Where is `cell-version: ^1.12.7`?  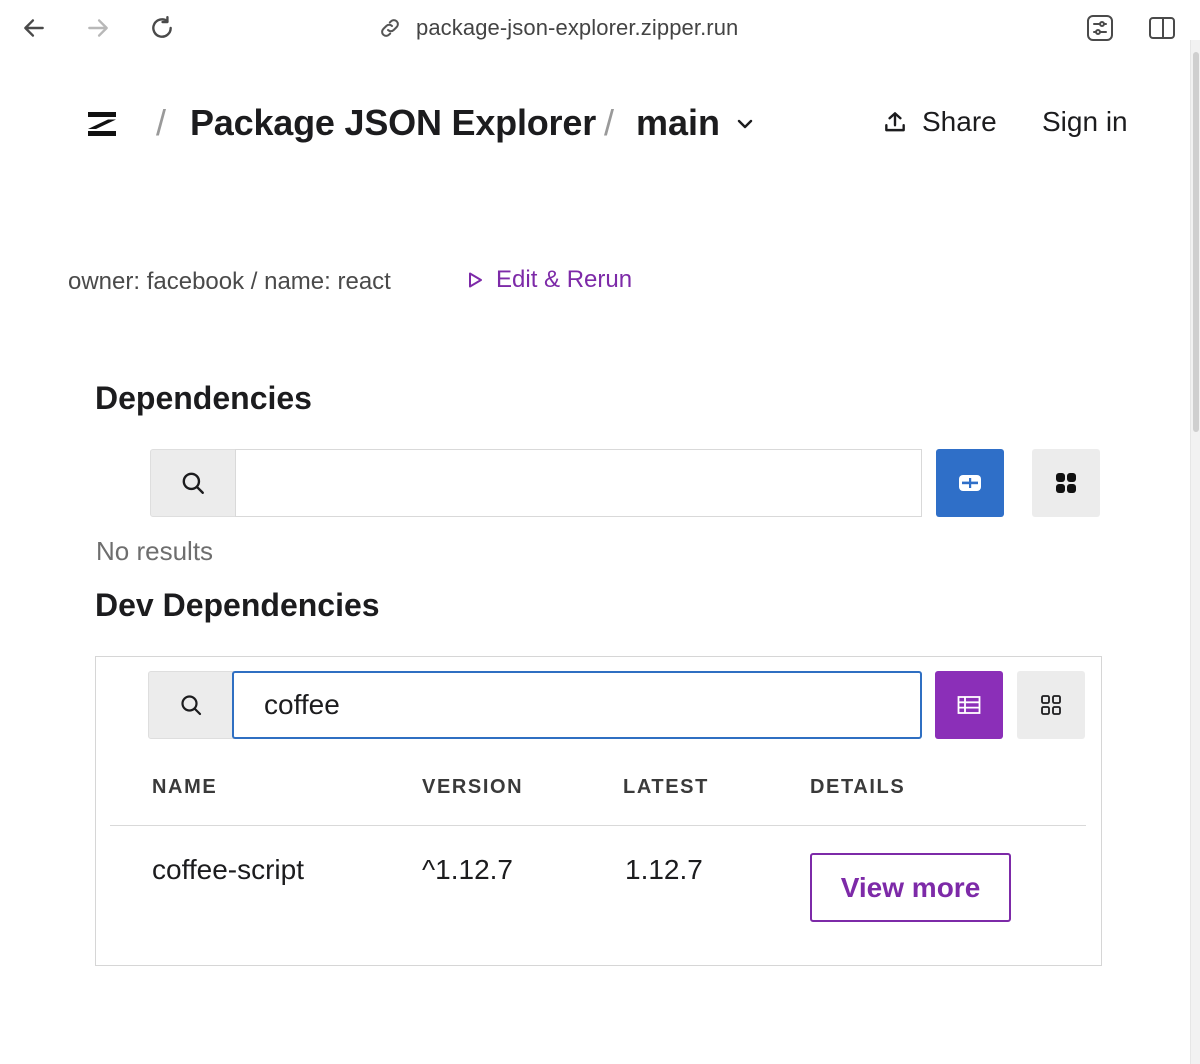
cell-version: ^1.12.7 is located at coordinates (467, 869).